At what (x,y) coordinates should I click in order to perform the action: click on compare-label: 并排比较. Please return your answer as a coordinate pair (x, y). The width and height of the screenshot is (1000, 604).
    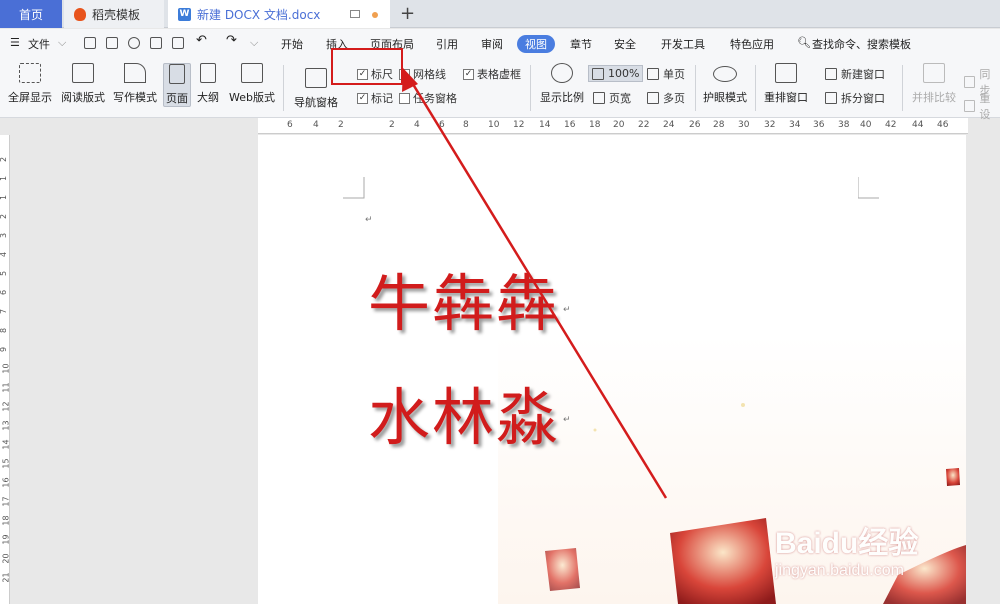
    Looking at the image, I should click on (934, 97).